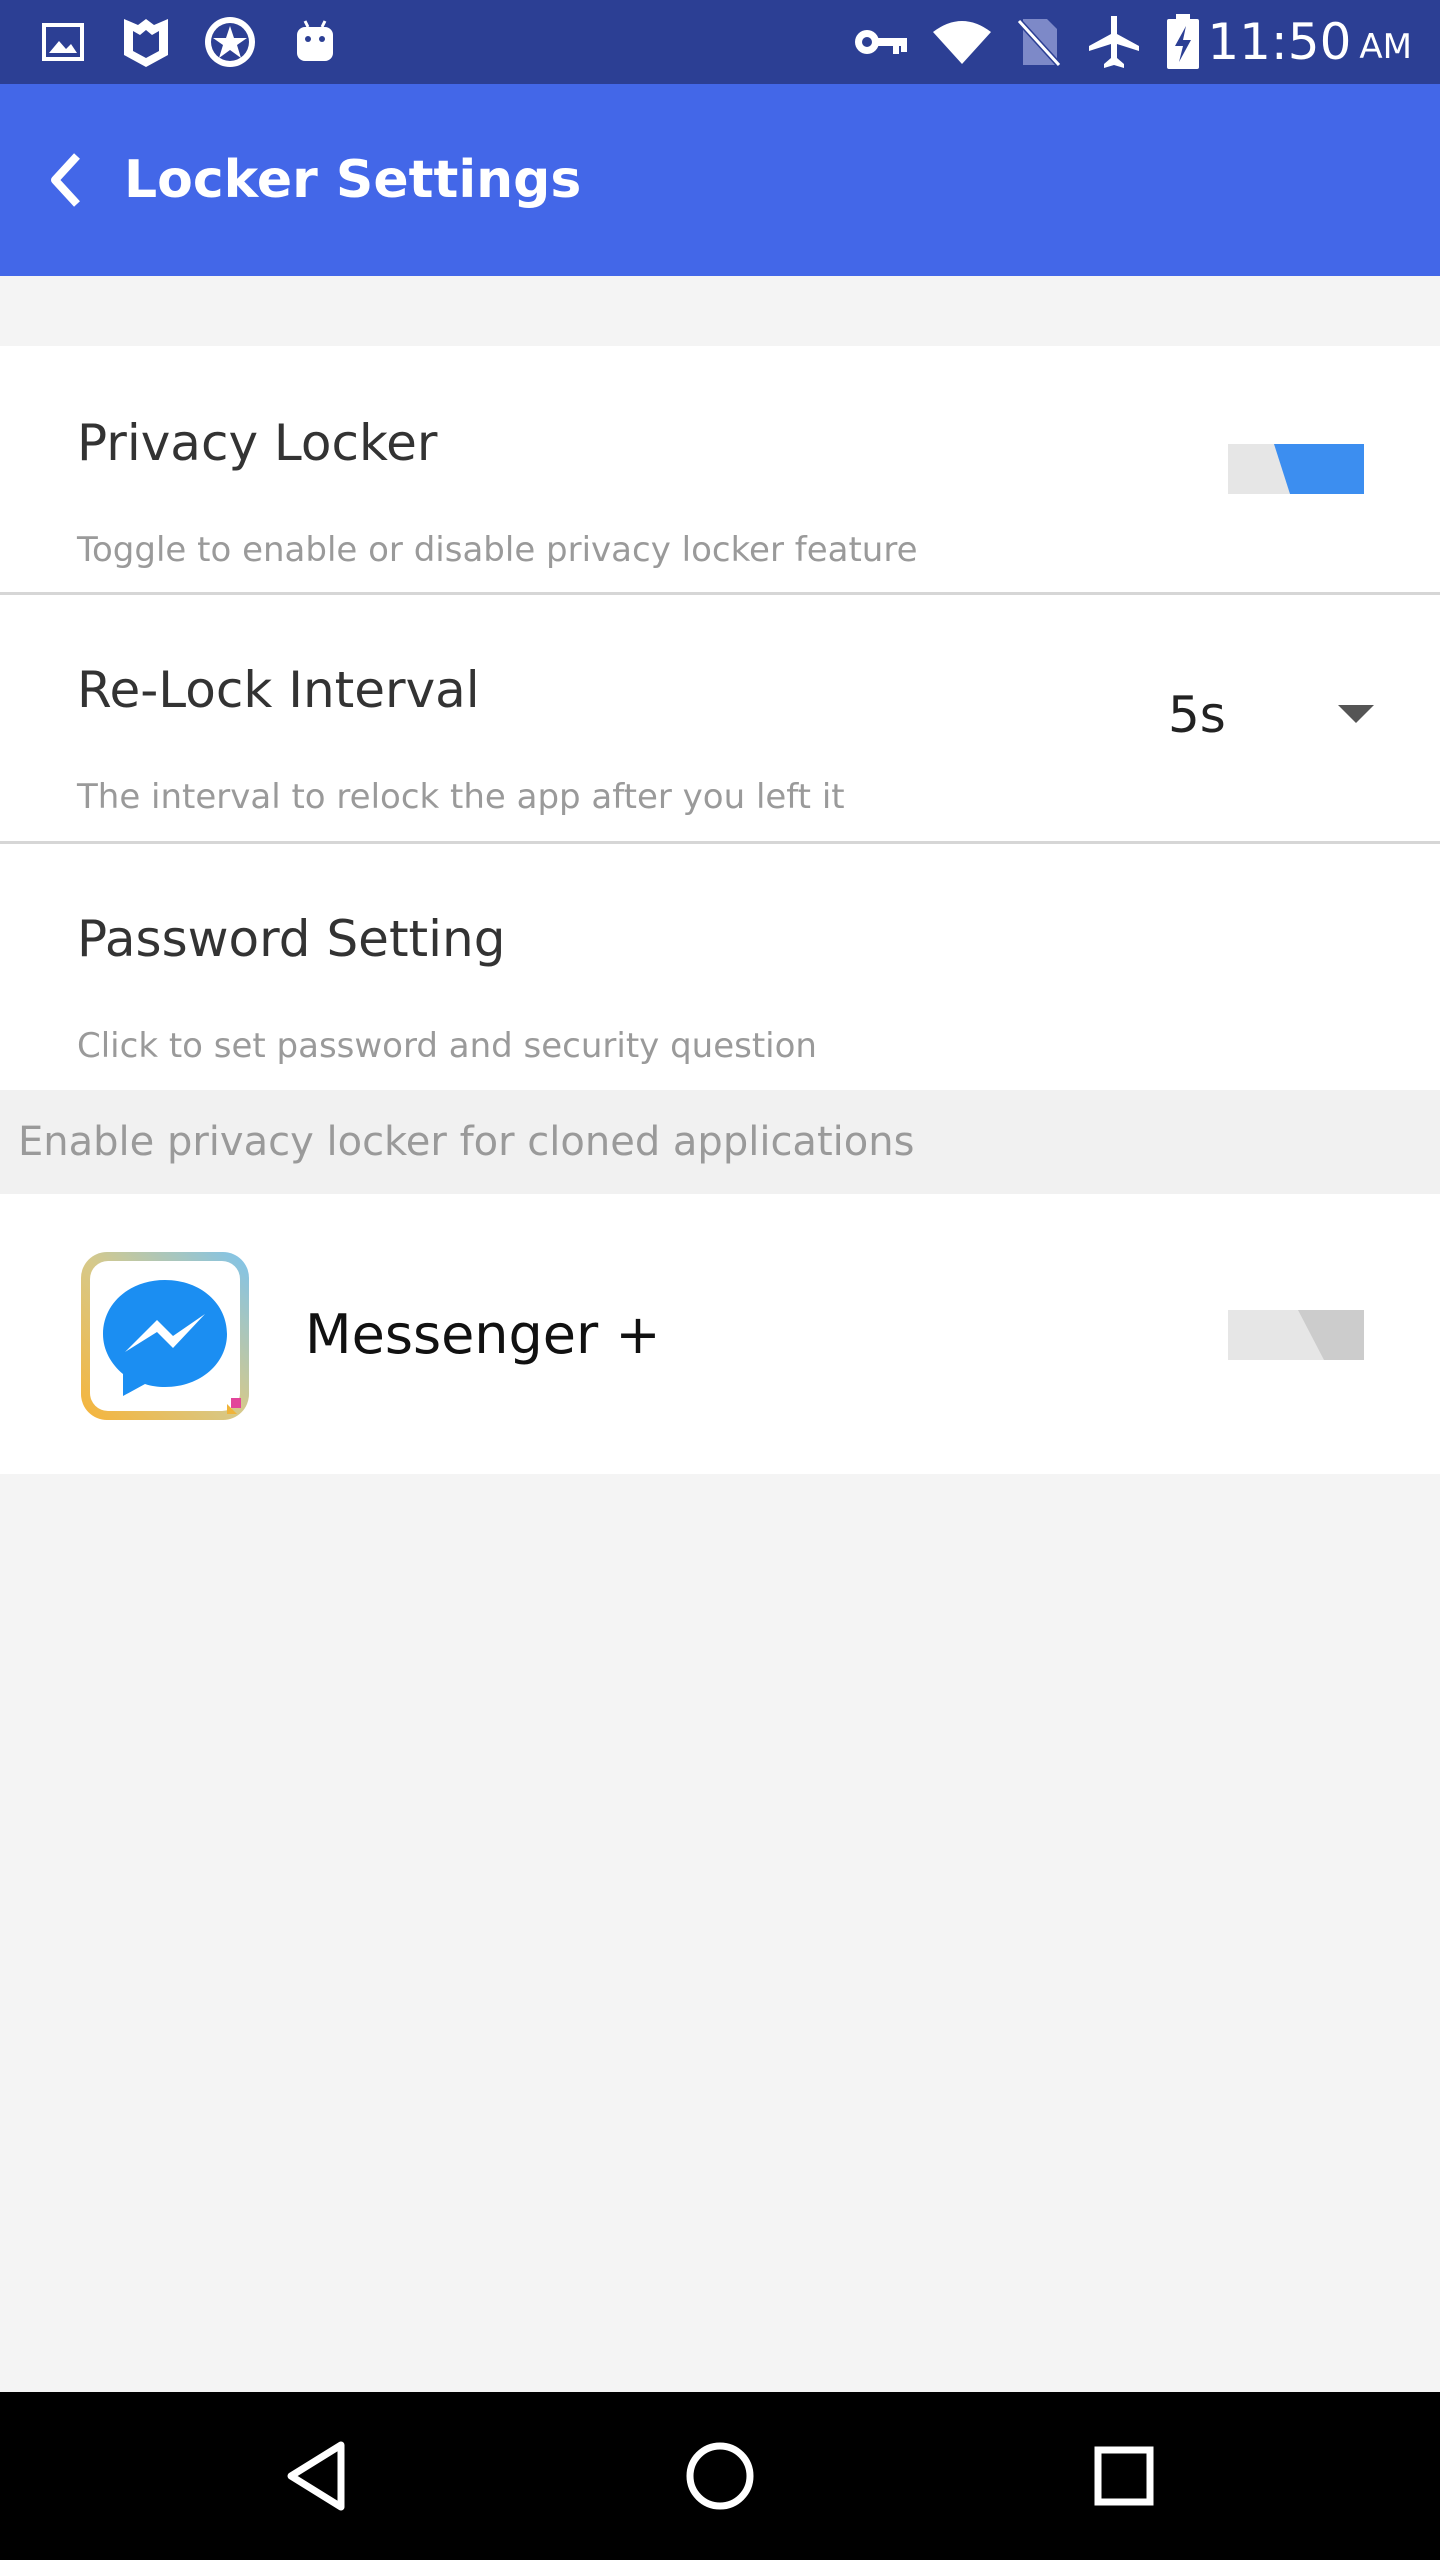  I want to click on home-circle-icon, so click(720, 2476).